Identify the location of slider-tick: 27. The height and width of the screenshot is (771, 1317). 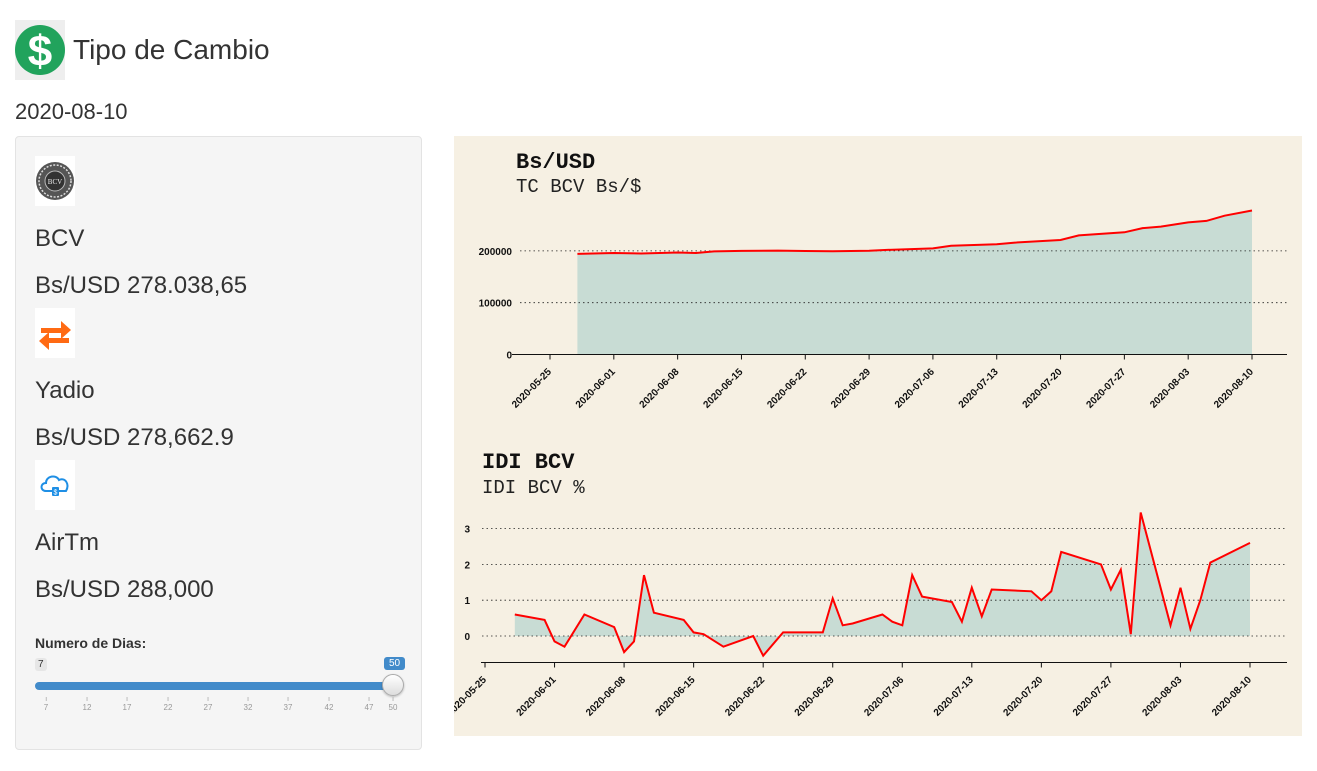
(208, 704).